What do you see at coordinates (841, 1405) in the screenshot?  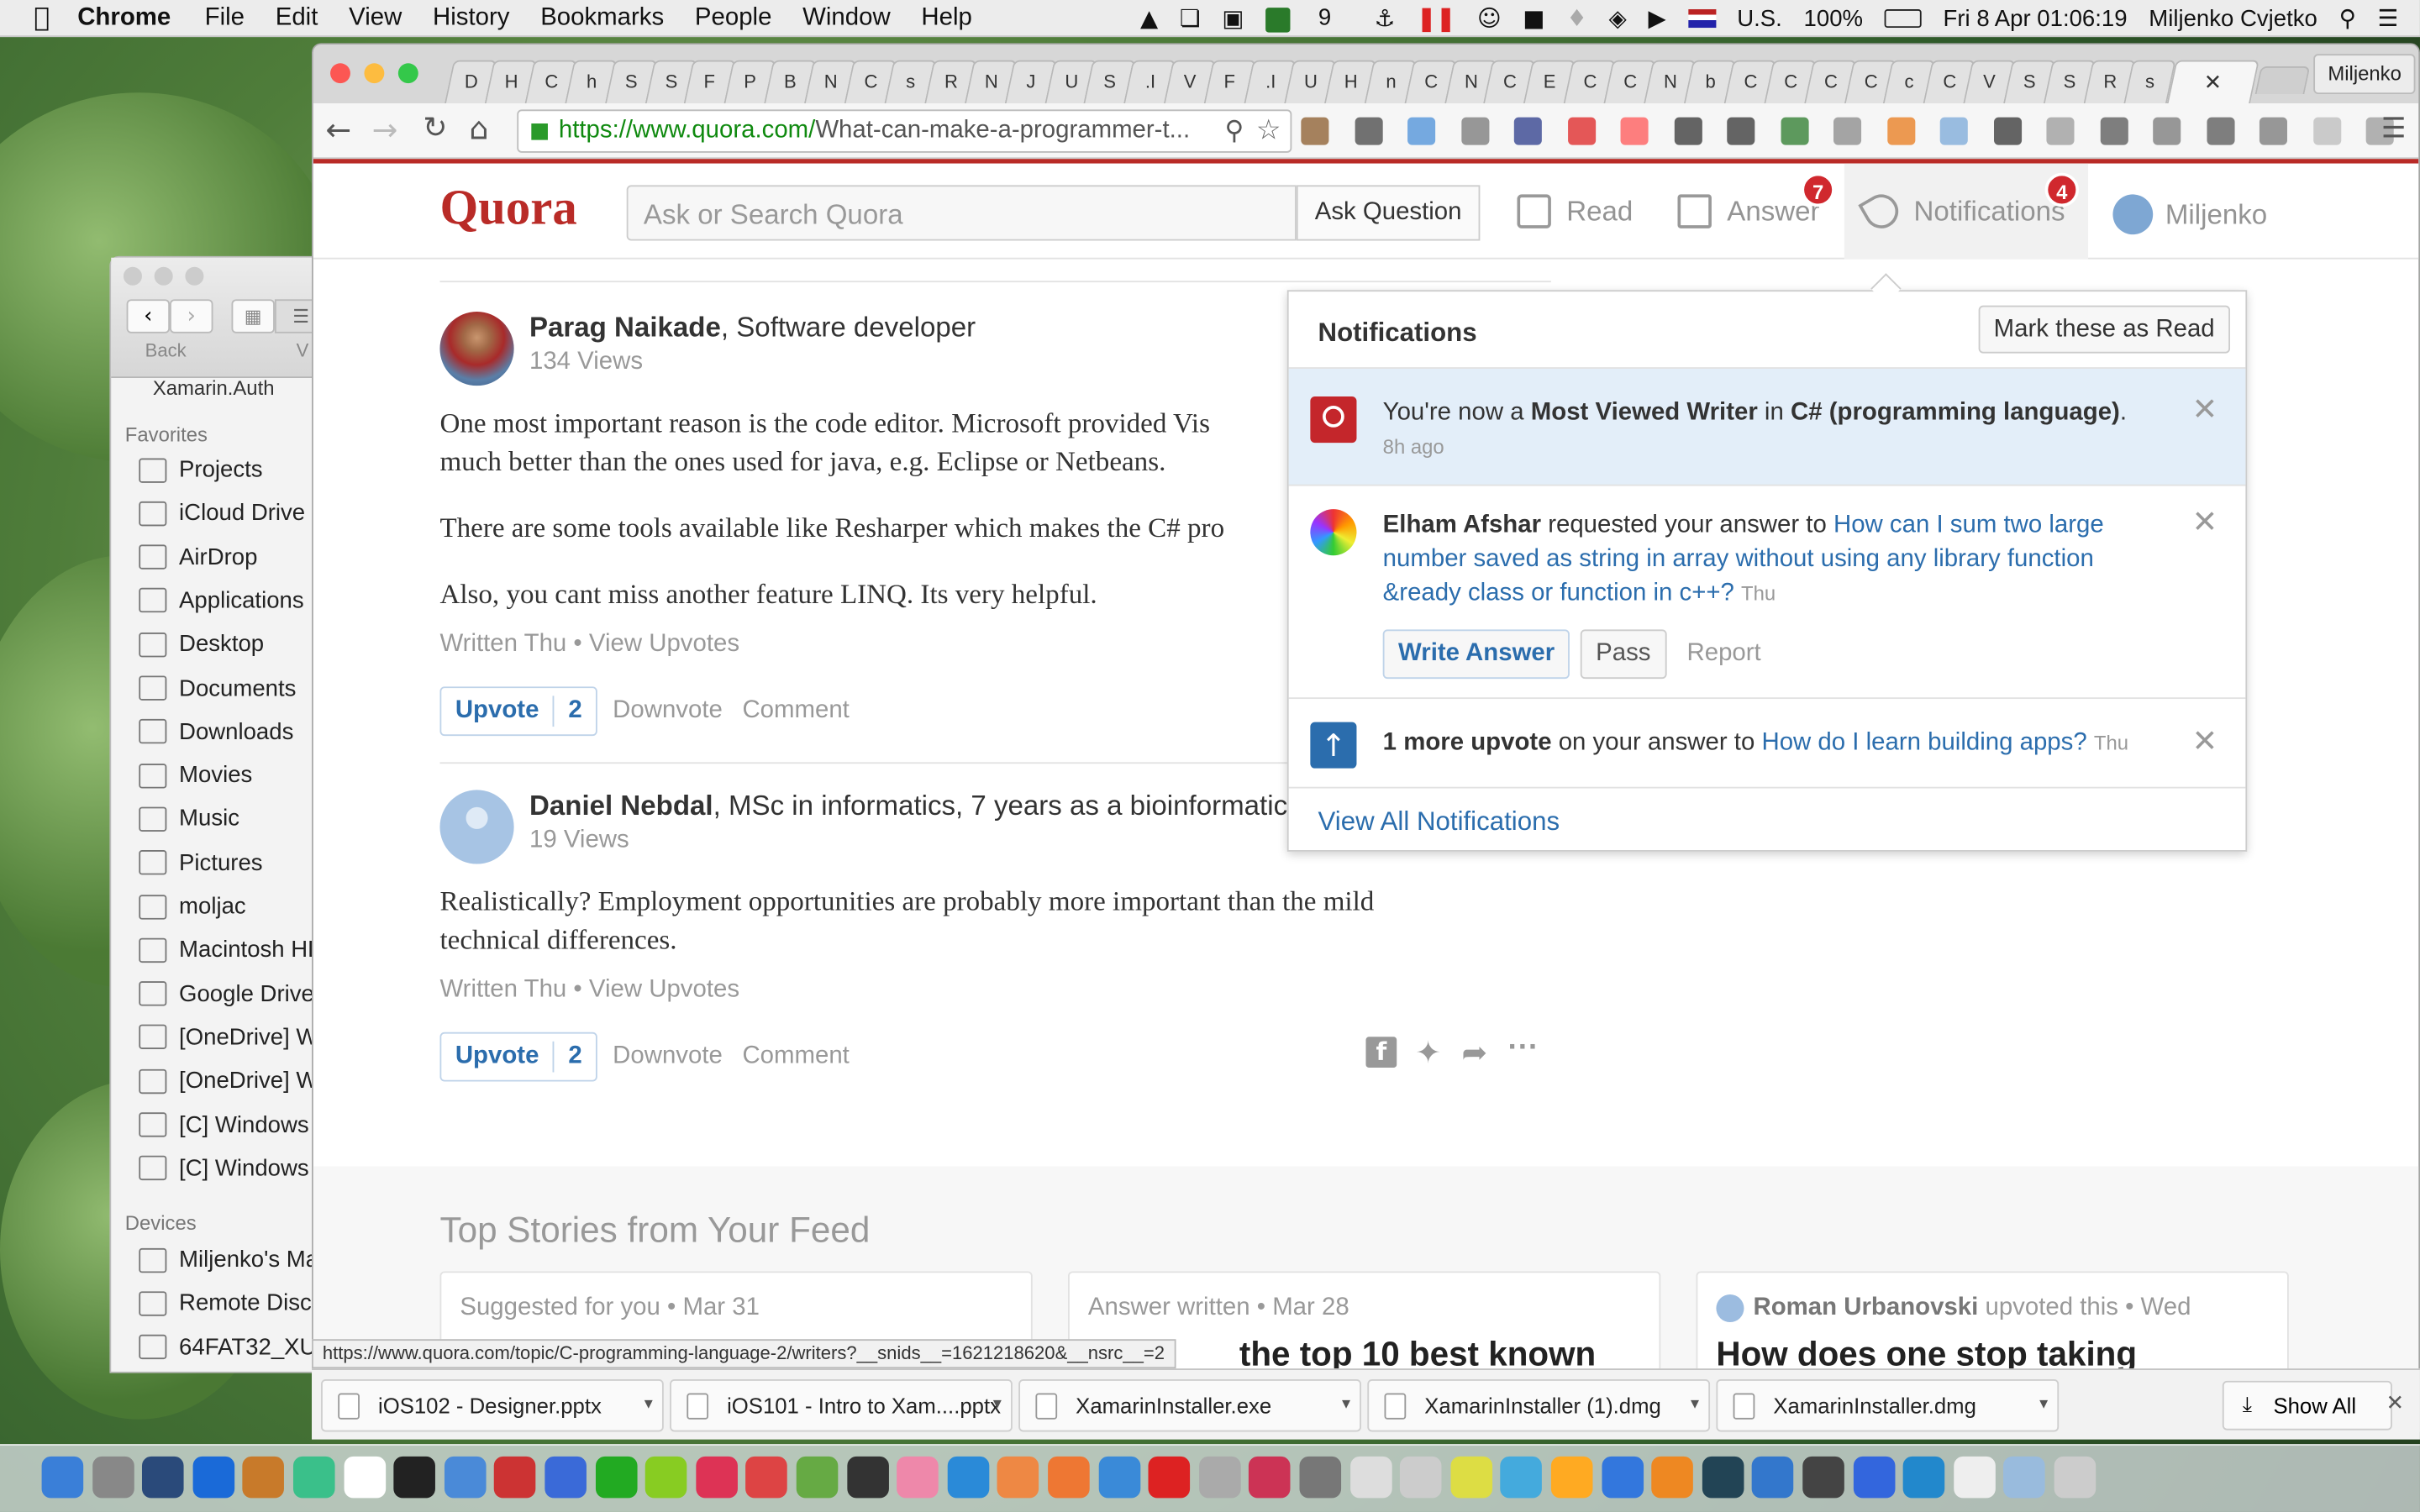 I see `download-item: iOS101 - Intro to Xam....pptx ▾` at bounding box center [841, 1405].